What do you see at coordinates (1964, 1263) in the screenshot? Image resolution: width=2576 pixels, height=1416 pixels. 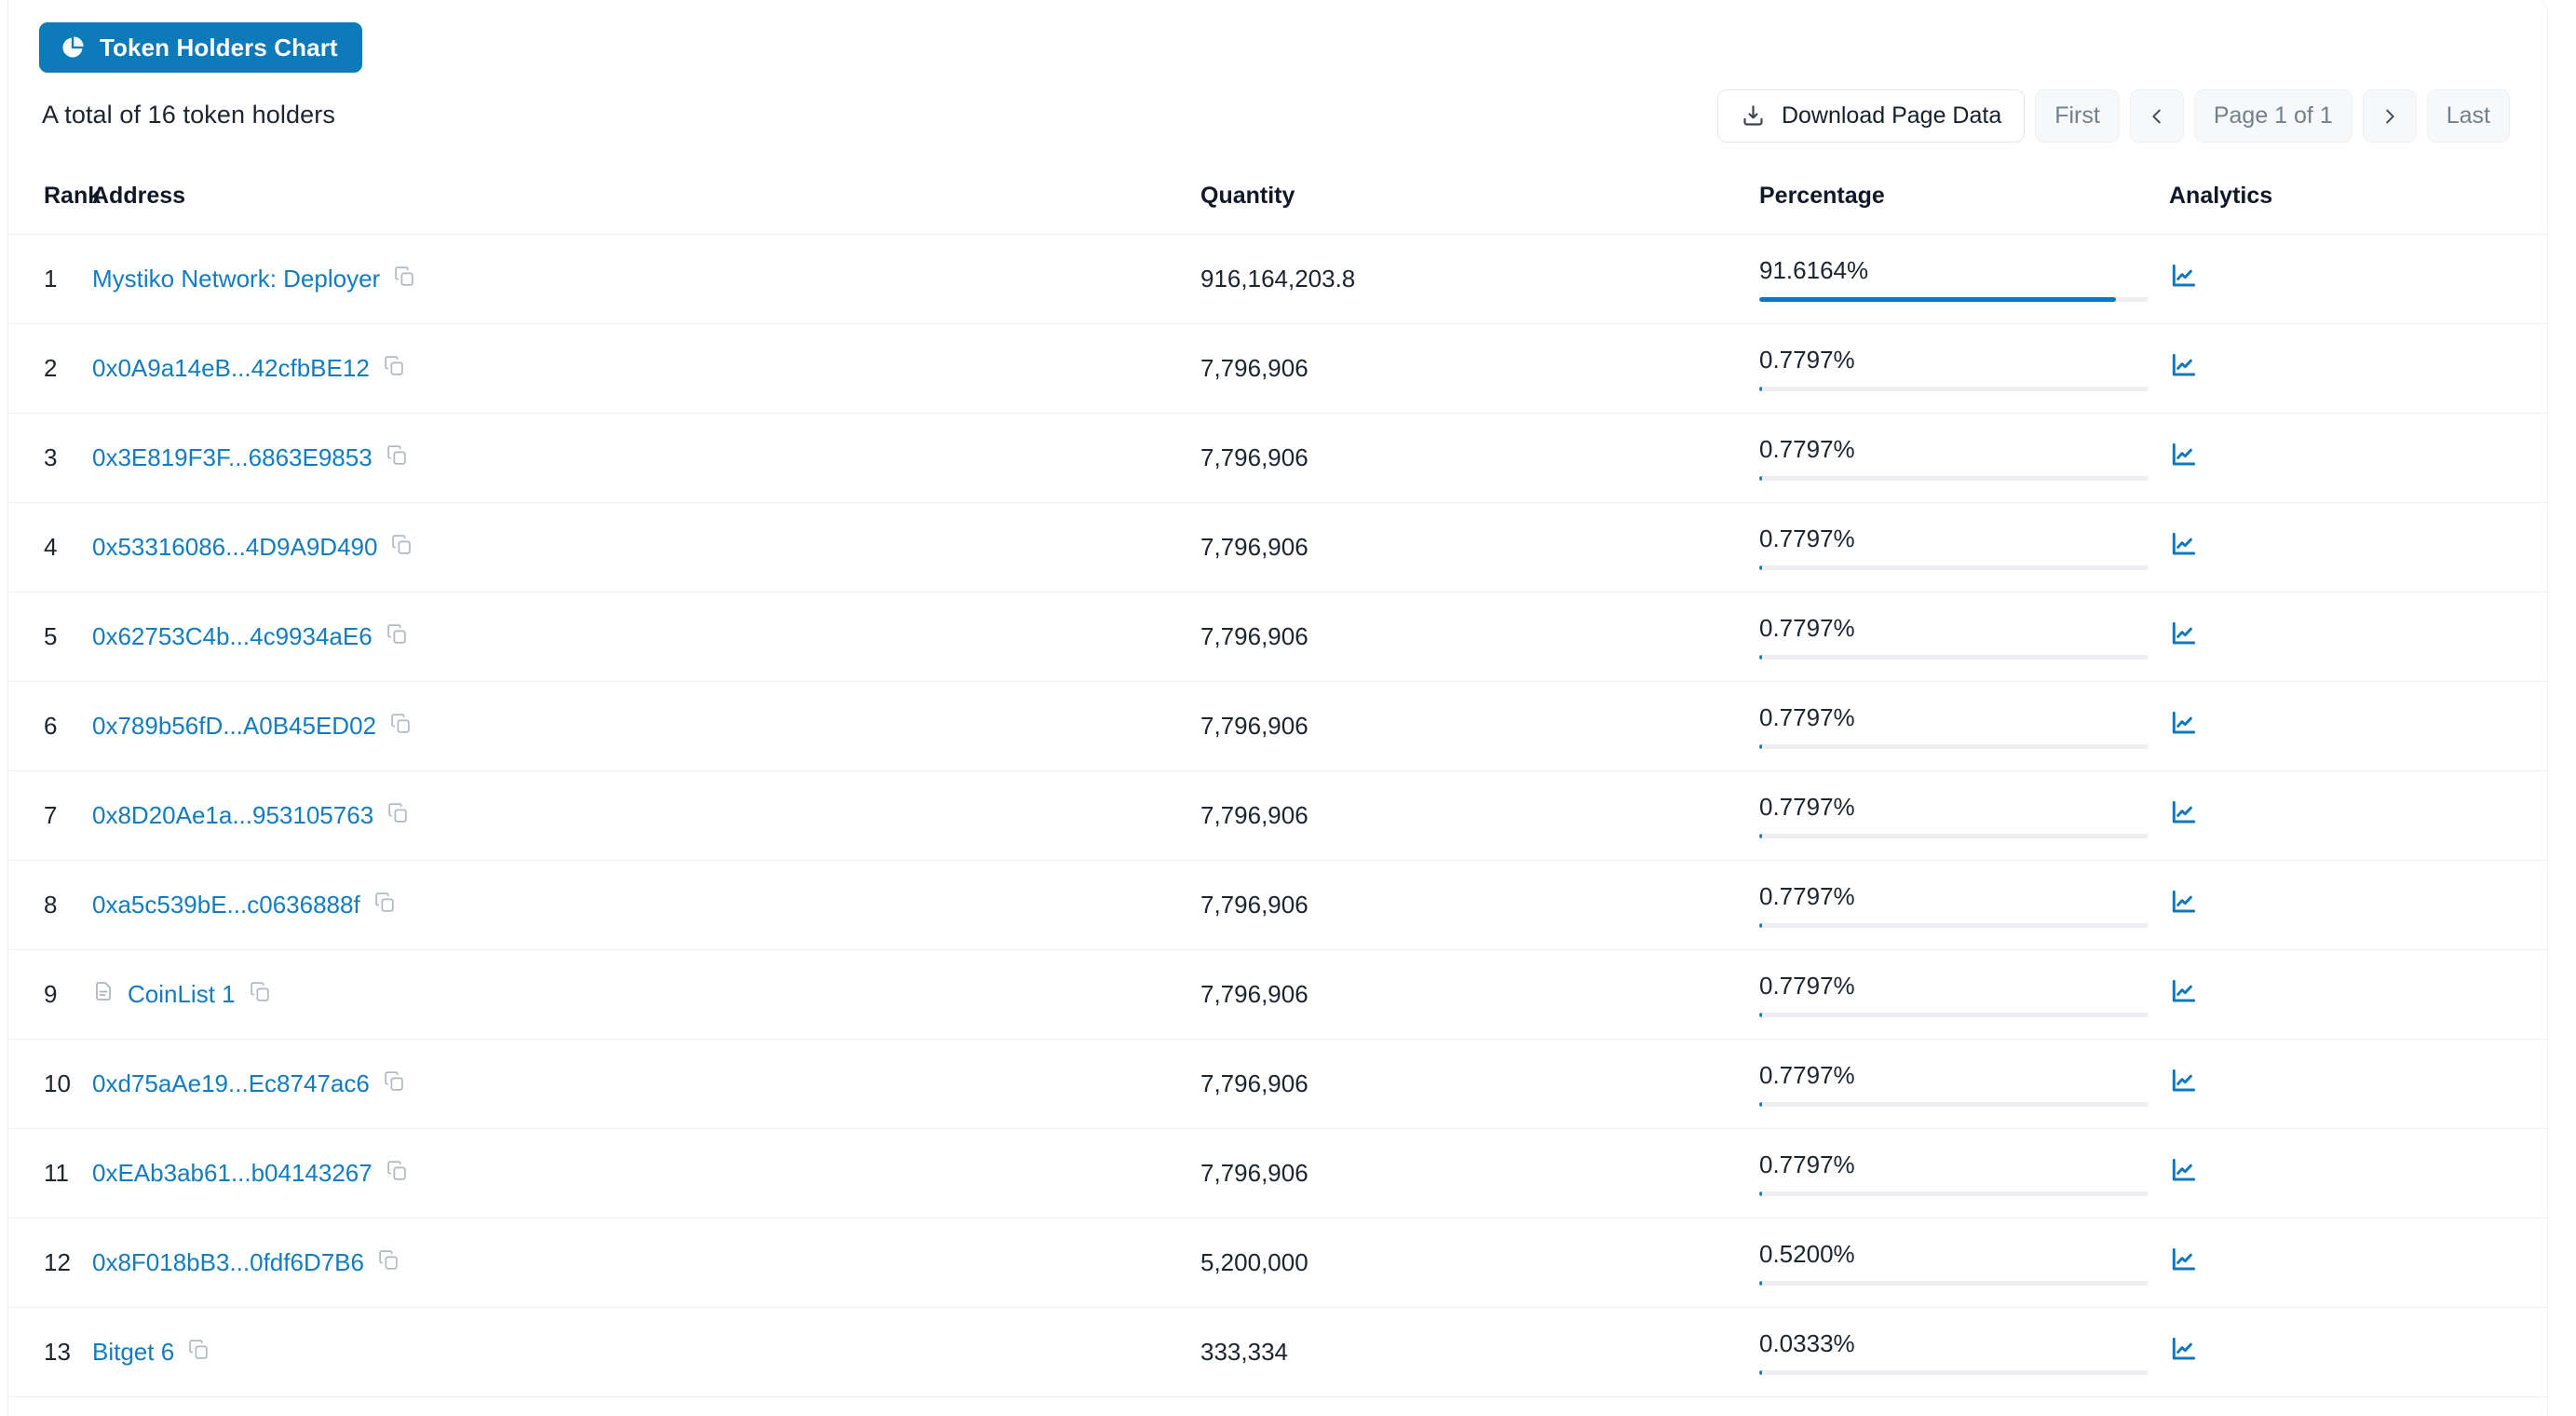 I see `cell-percentage: 0.5200%` at bounding box center [1964, 1263].